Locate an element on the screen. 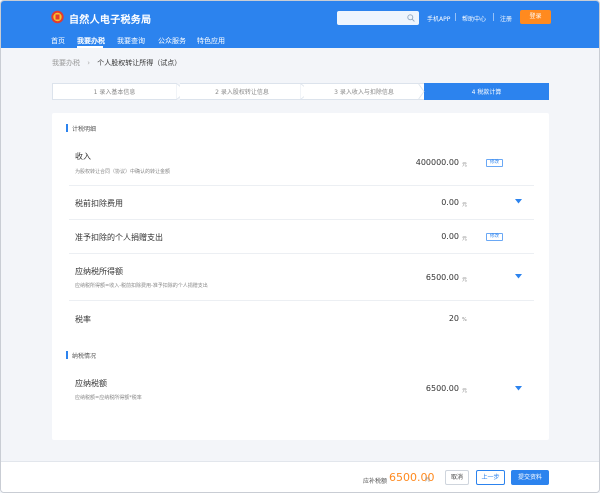  pre-tax-deduction-value: 0.00 is located at coordinates (450, 202).